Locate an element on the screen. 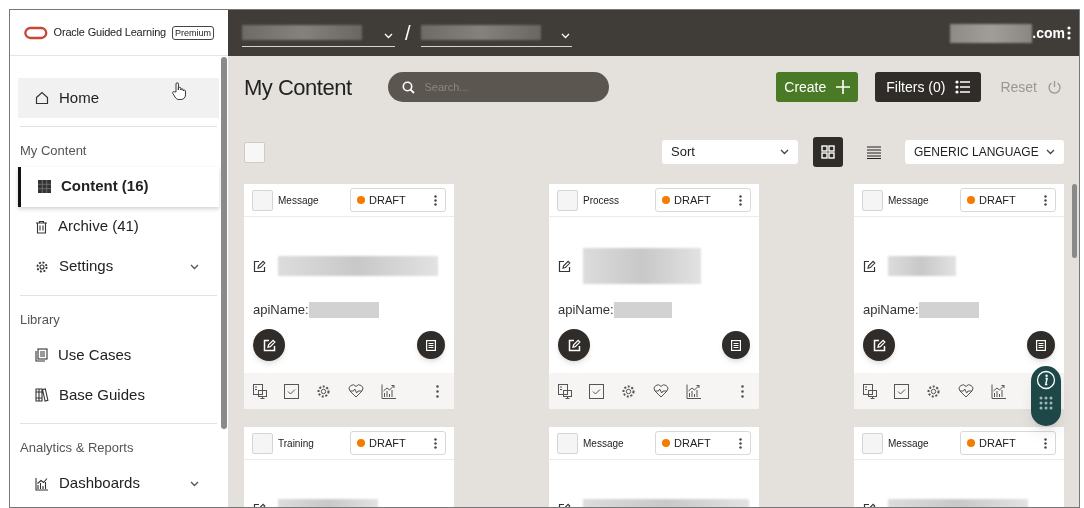 This screenshot has width=1084, height=508. content-card: Process DRAFT apiName: is located at coordinates (654, 296).